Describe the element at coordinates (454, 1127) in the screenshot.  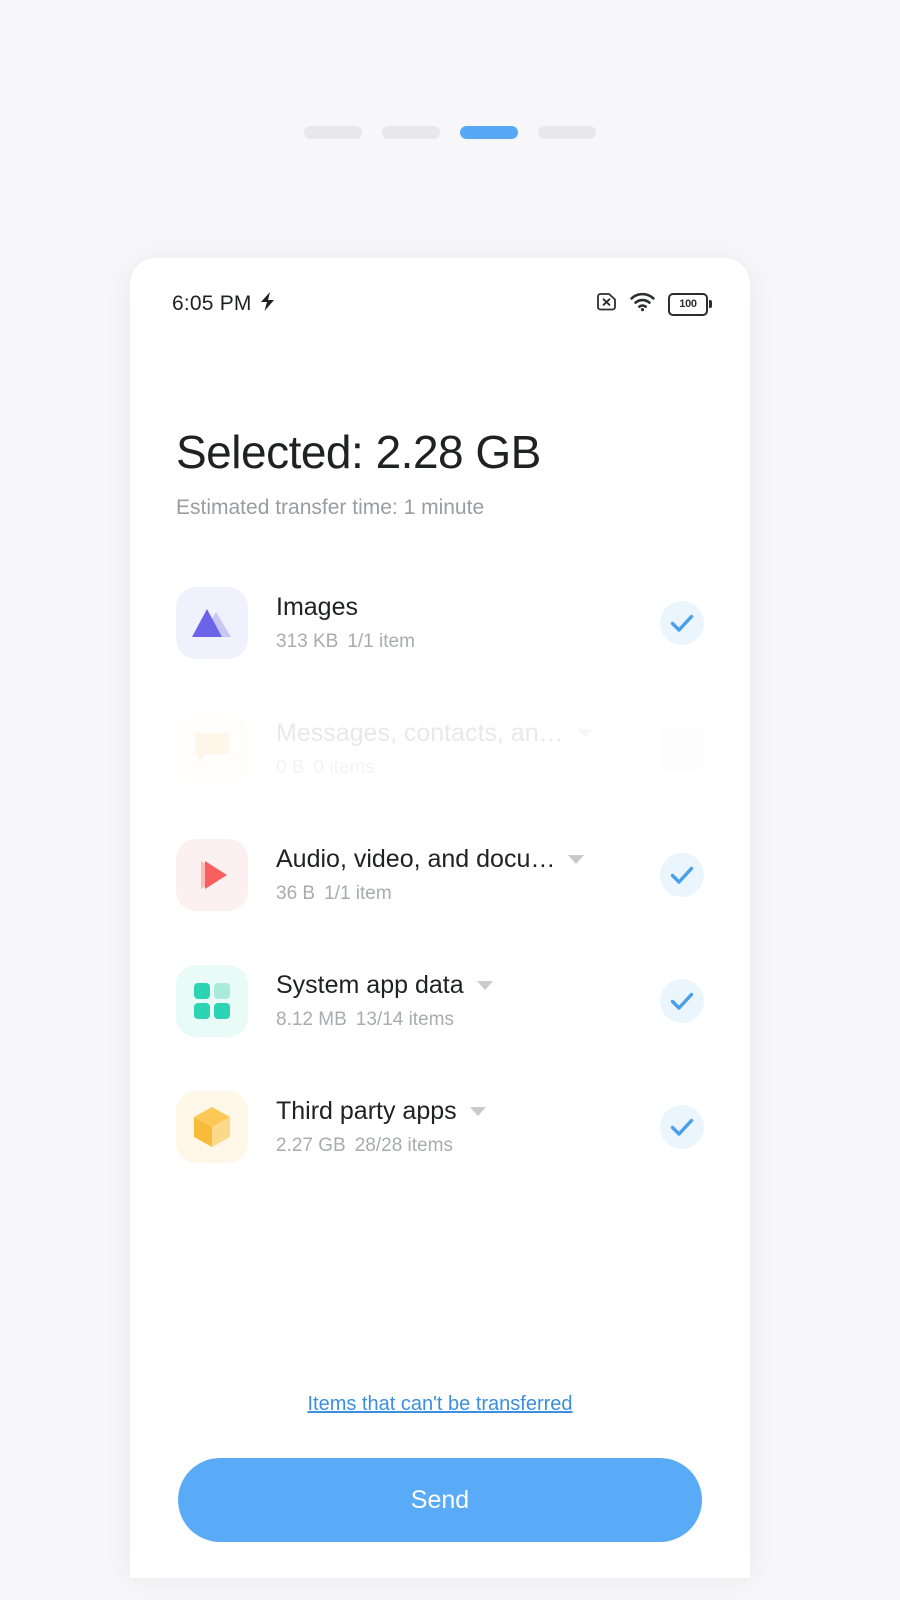
I see `list-item-text: Third party apps 2.27 GB 28/28 items` at that location.